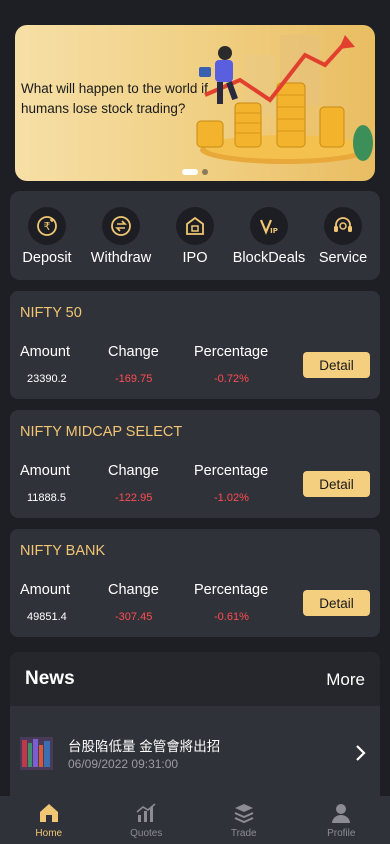  I want to click on withdraw-icon, so click(121, 226).